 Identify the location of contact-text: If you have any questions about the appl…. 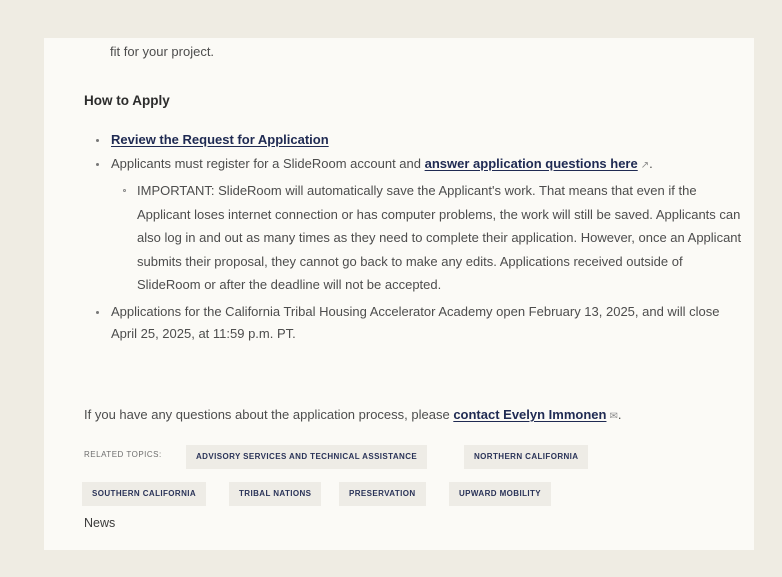
(269, 414).